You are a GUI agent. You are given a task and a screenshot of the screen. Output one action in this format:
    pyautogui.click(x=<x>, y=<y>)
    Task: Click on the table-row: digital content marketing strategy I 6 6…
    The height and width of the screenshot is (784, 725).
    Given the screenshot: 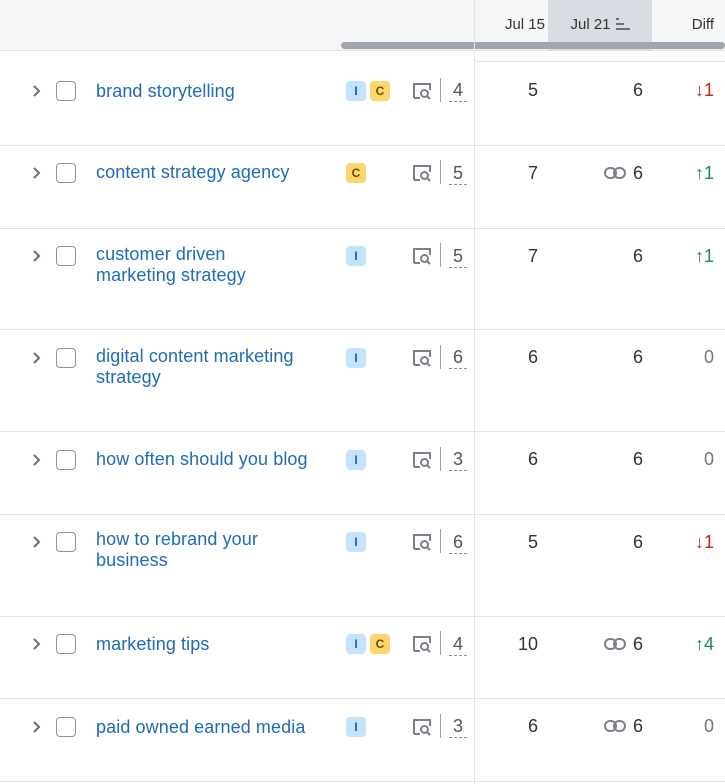 What is the action you would take?
    pyautogui.click(x=362, y=381)
    